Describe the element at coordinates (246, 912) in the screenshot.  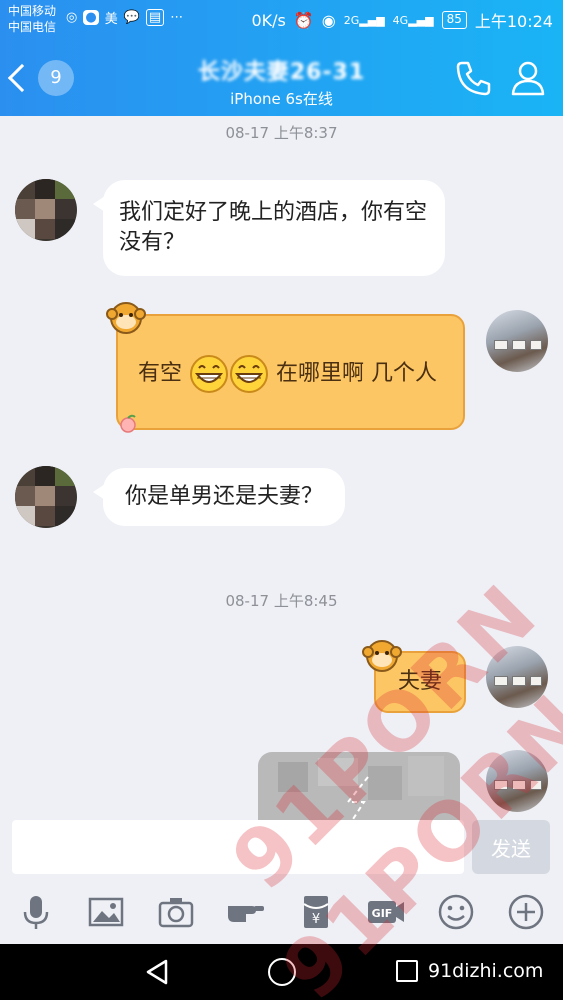
I see `poke-hand-icon` at that location.